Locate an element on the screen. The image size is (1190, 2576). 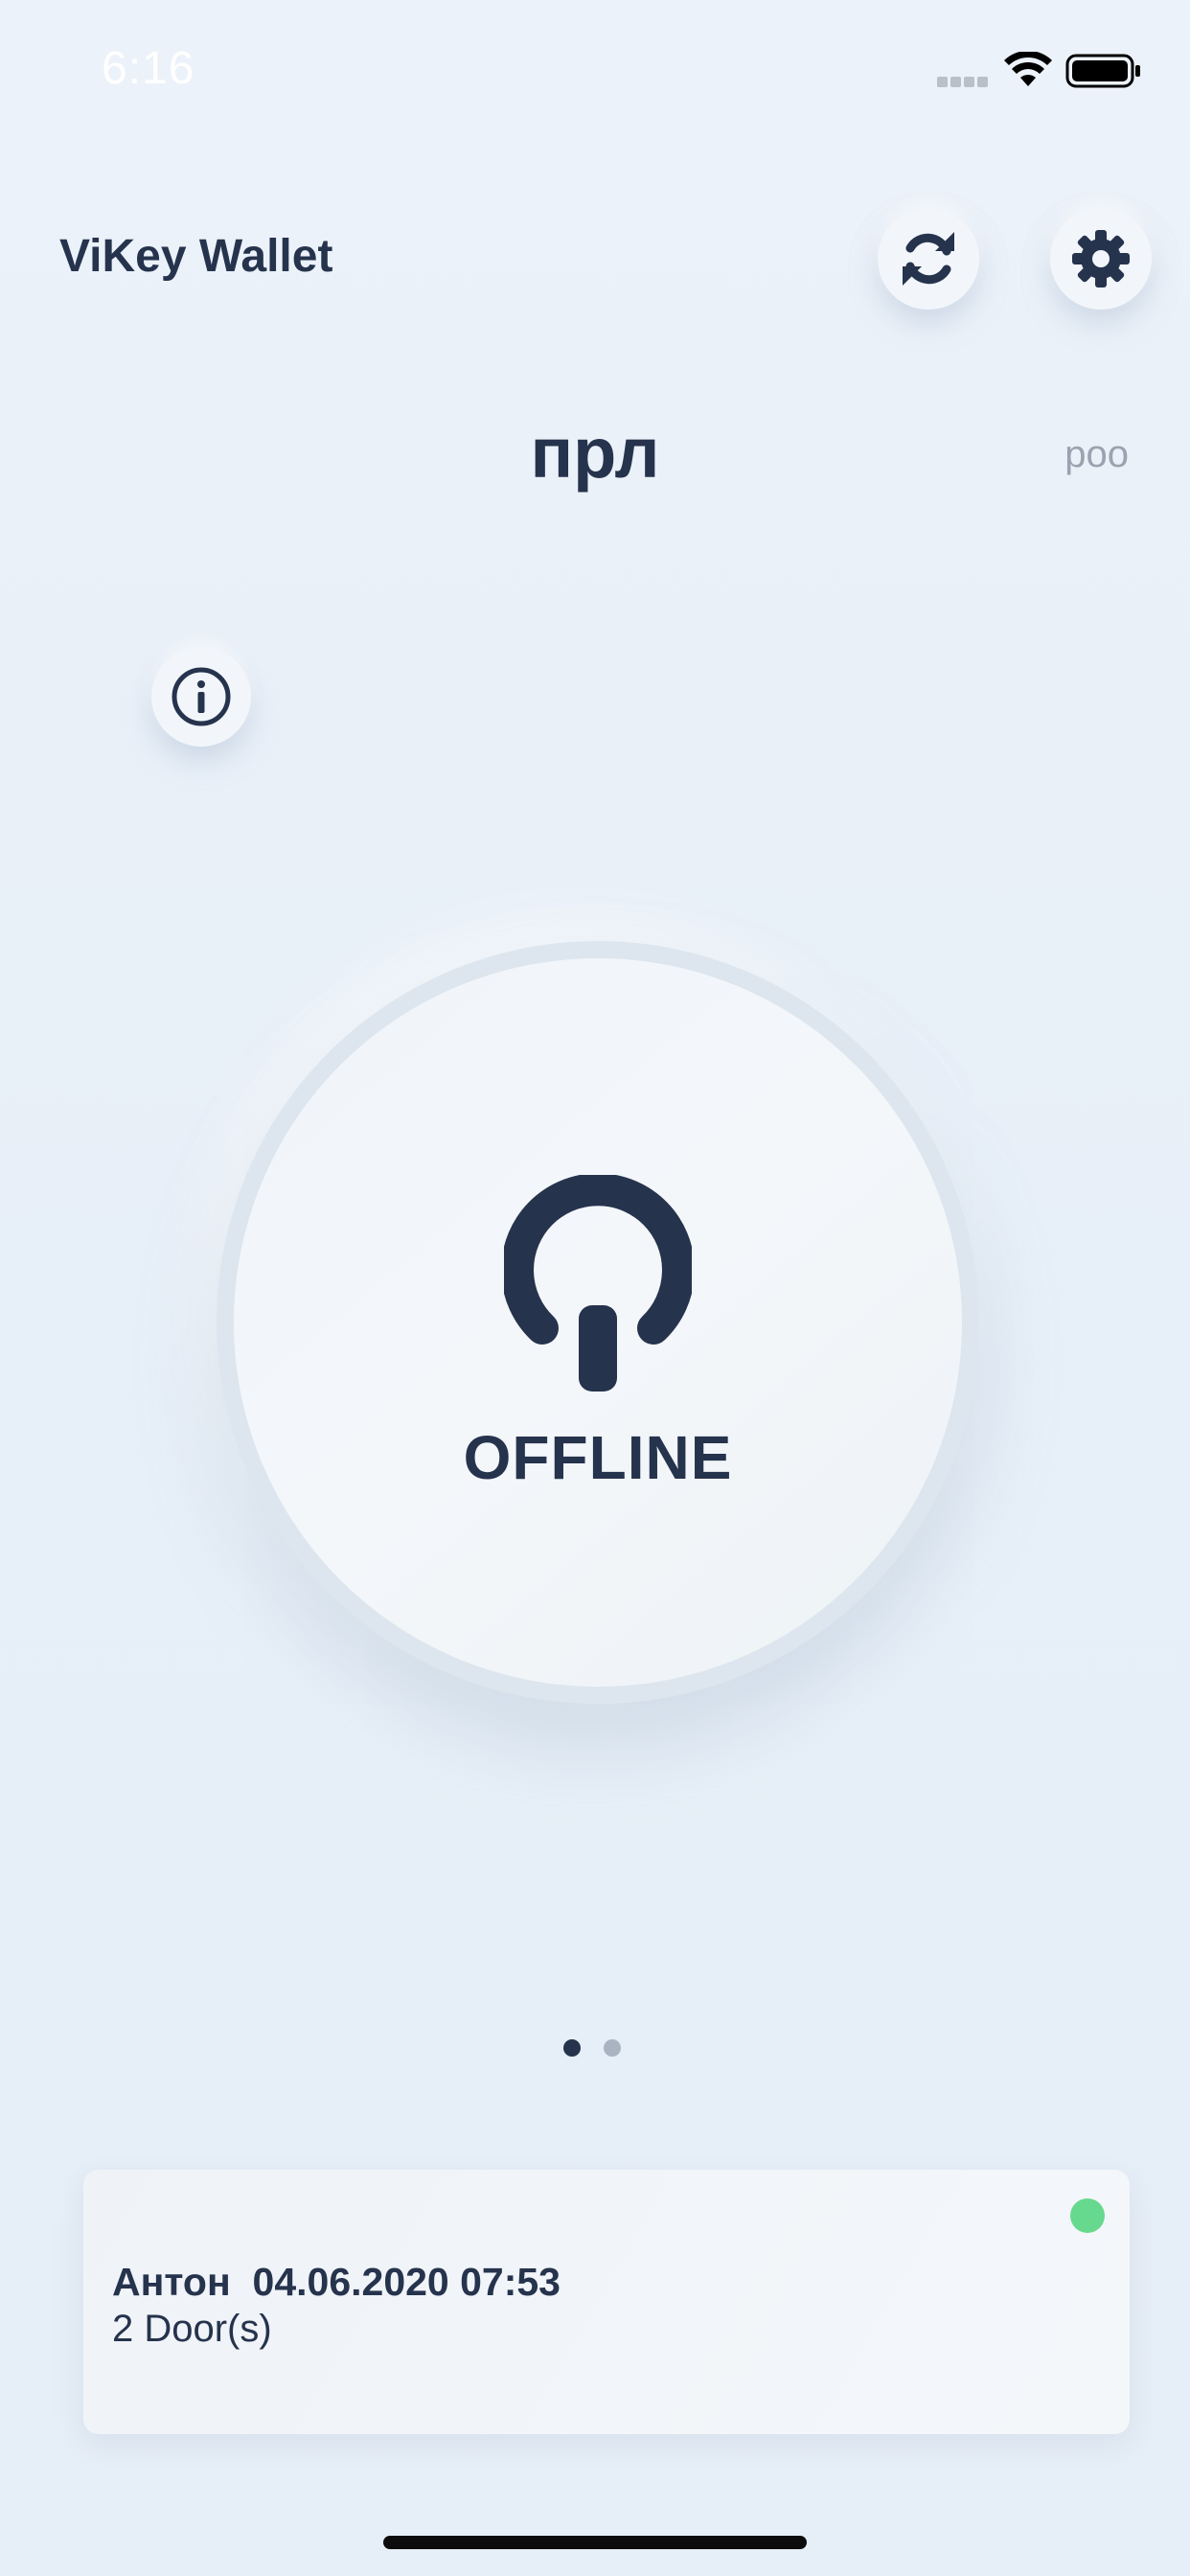
log-user-name: Антон is located at coordinates (171, 2282).